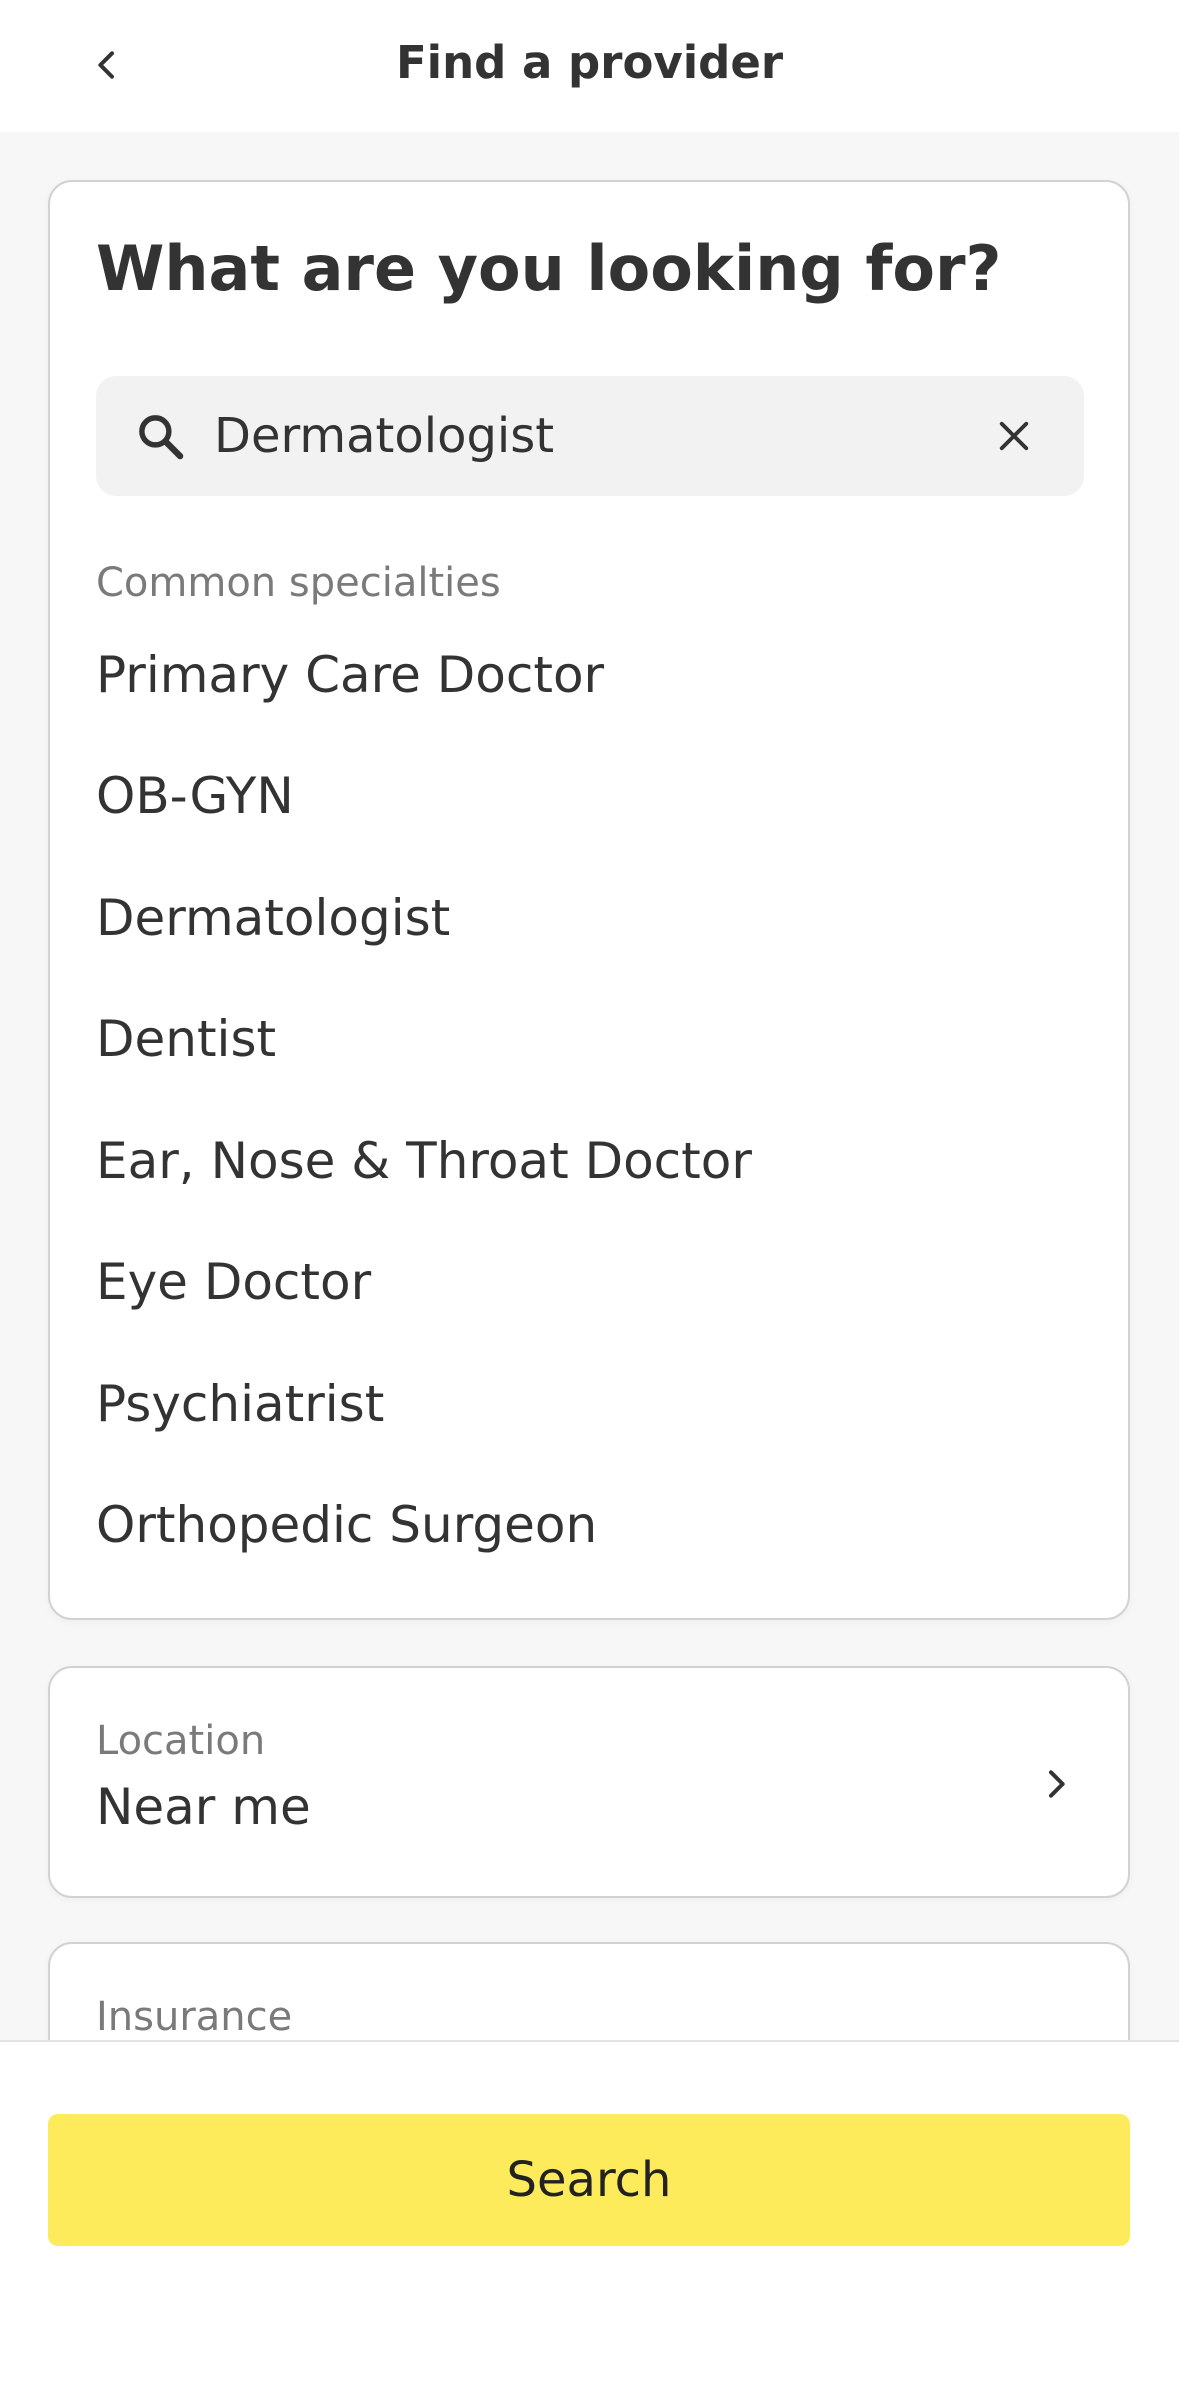 Image resolution: width=1179 pixels, height=2396 pixels. I want to click on card-title: What are you looking for?, so click(549, 268).